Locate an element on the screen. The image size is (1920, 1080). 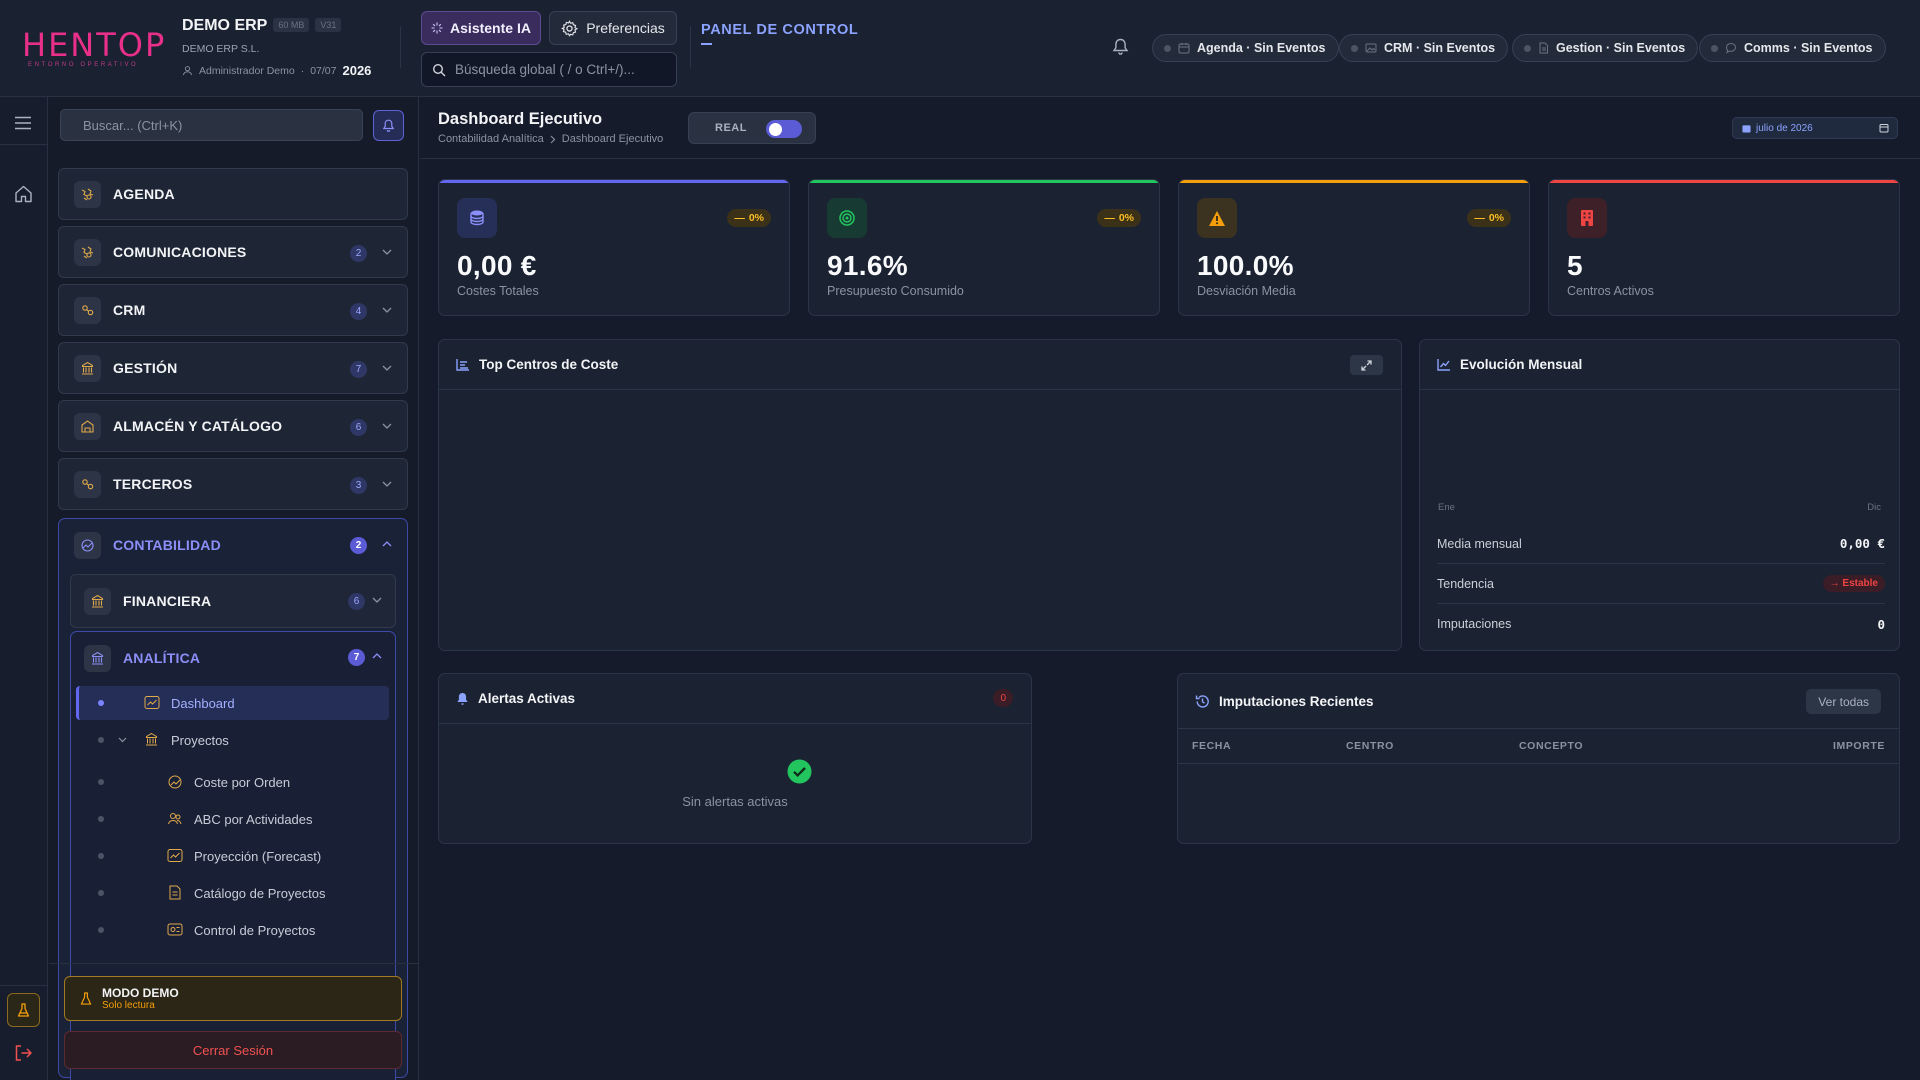
panel-title-underline is located at coordinates (706, 44).